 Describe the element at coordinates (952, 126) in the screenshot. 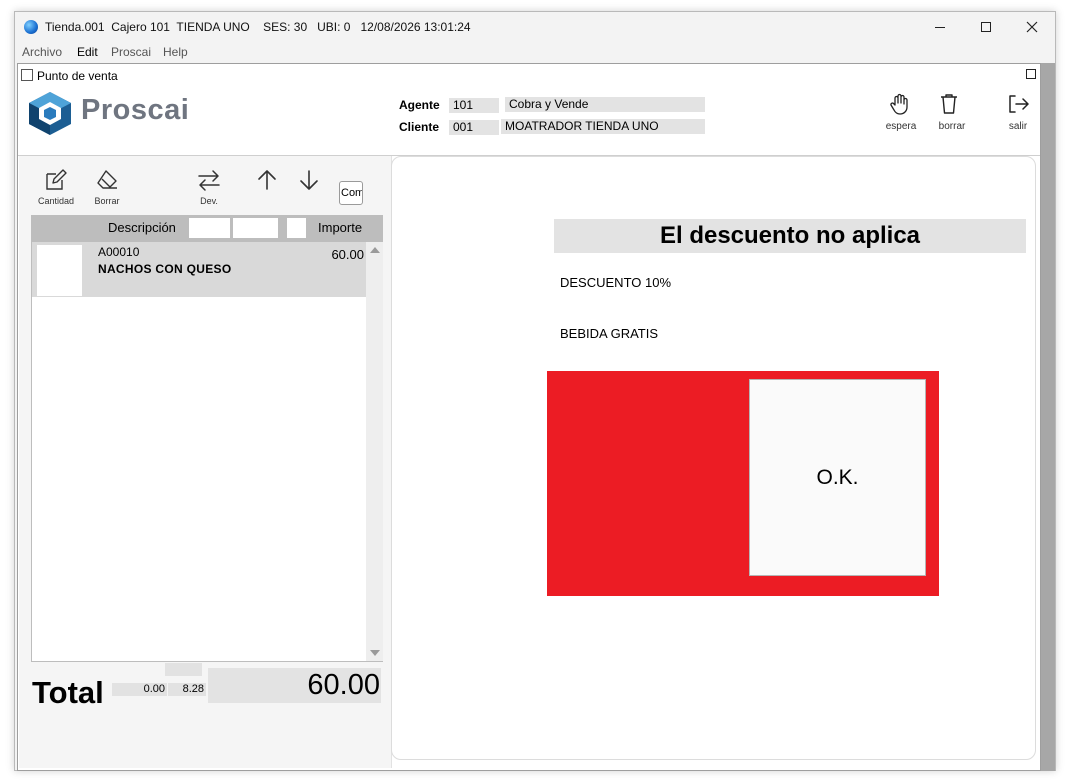

I see `borrar-top-label: borrar` at that location.